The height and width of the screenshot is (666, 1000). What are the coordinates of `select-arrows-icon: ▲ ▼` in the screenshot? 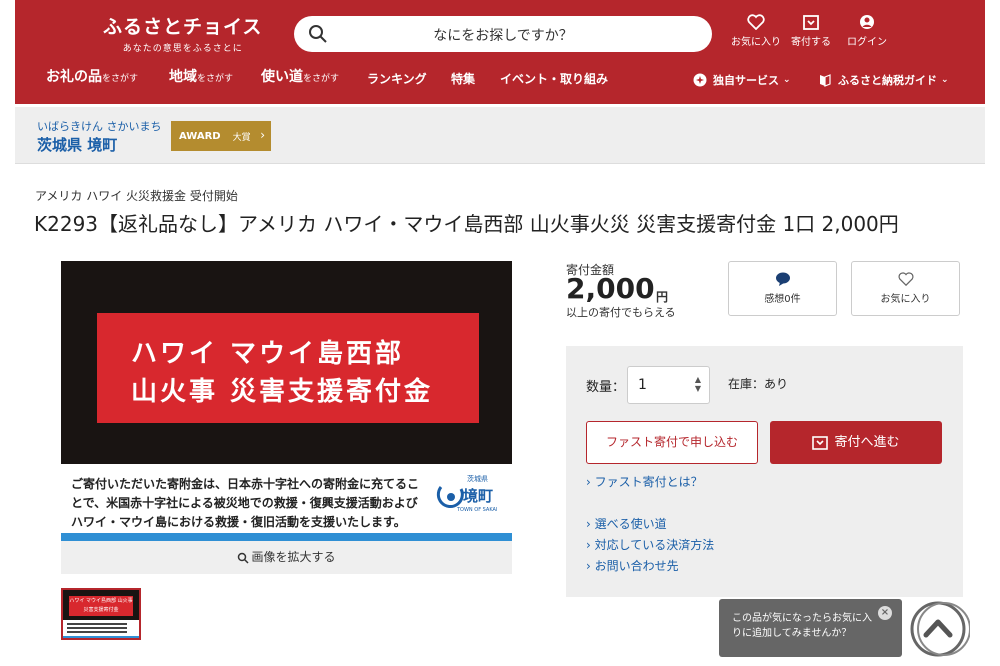 It's located at (697, 384).